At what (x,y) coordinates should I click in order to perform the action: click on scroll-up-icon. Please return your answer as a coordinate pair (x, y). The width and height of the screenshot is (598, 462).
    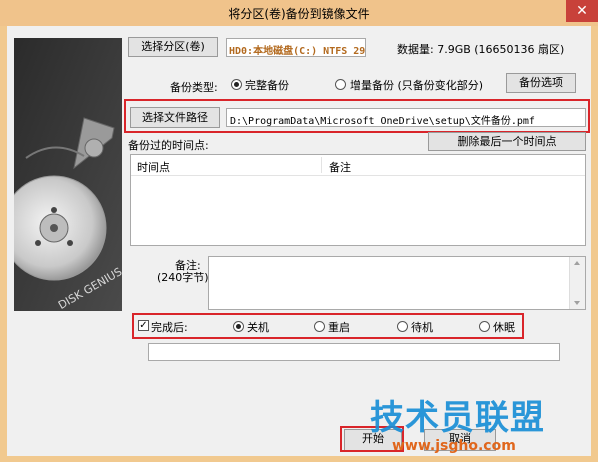
    Looking at the image, I should click on (577, 263).